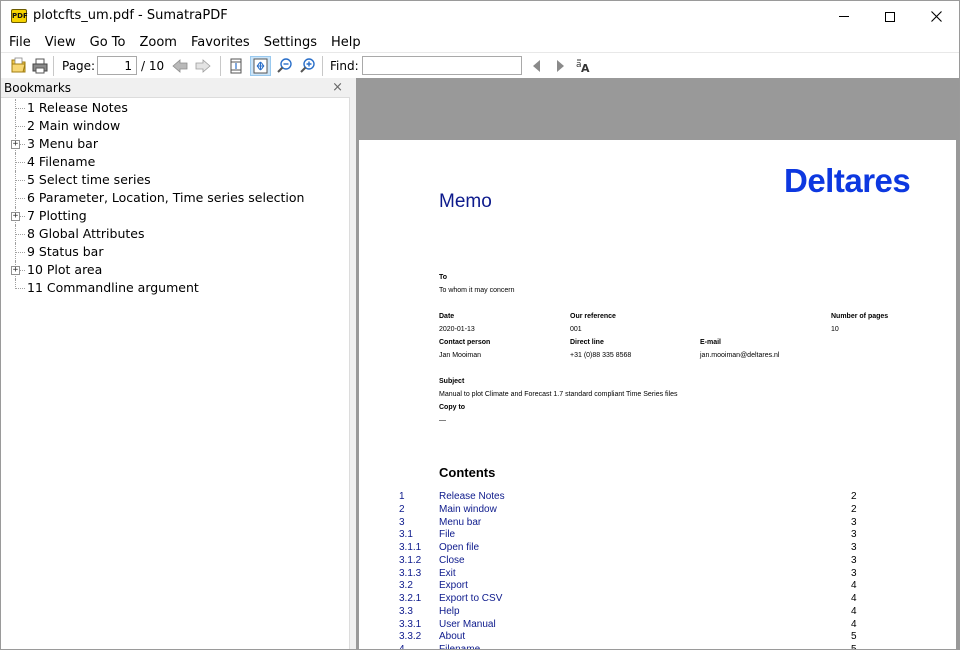  I want to click on bookmarks-header: Bookmarks ×, so click(175, 88).